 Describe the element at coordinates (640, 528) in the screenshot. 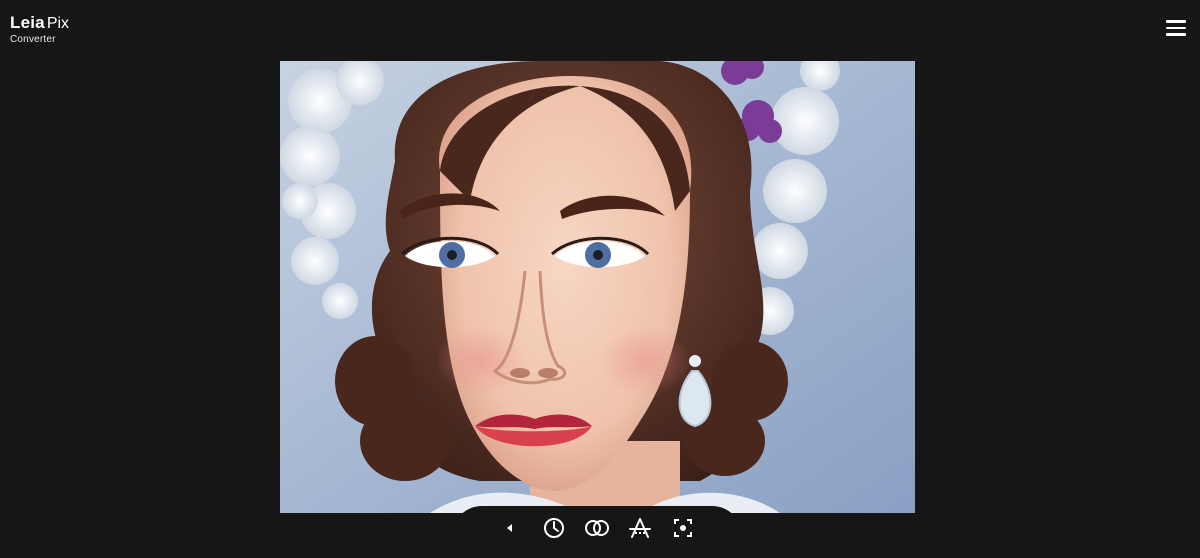

I see `depth-perspective-icon` at that location.